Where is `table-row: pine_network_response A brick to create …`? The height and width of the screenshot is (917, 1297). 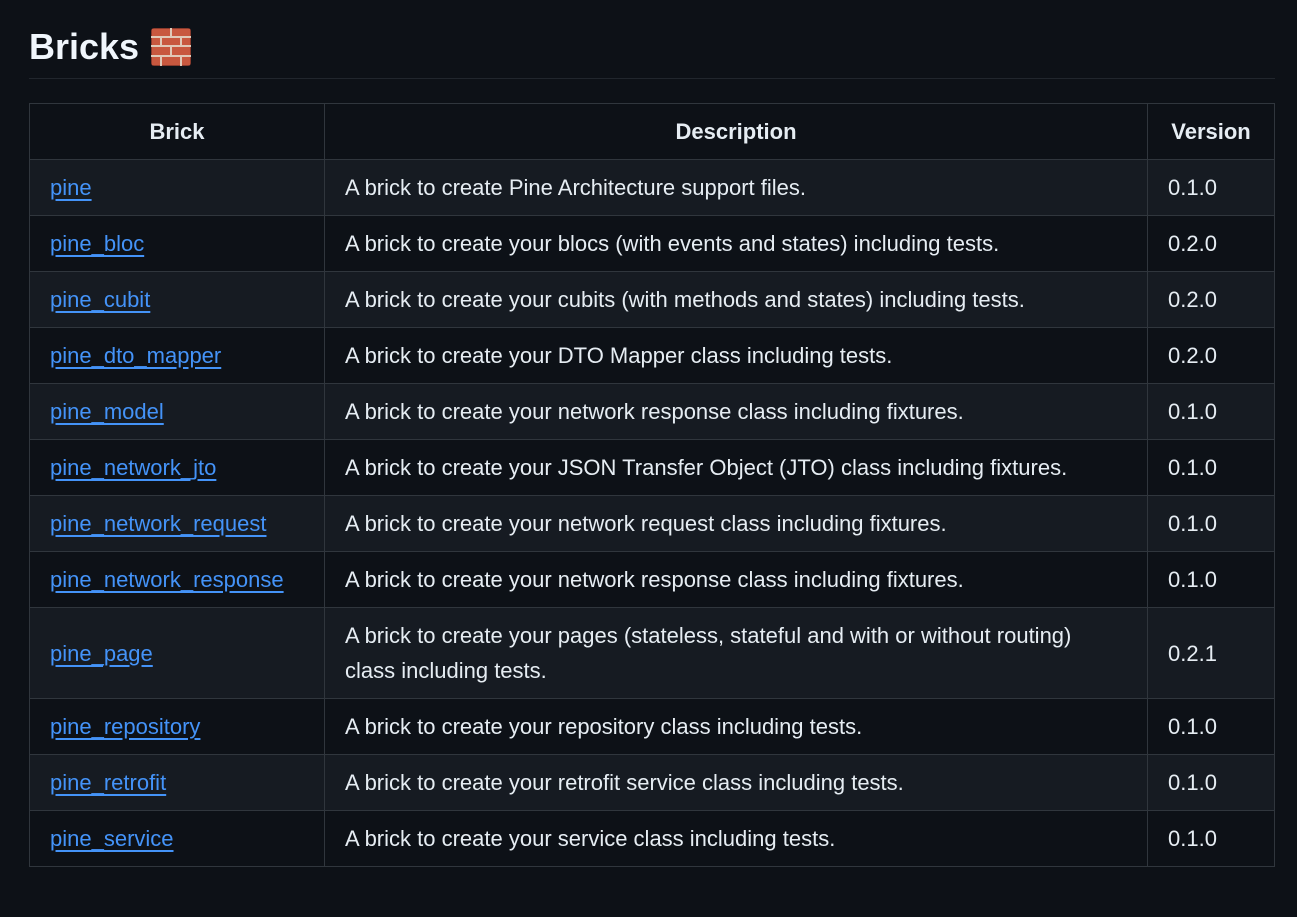 table-row: pine_network_response A brick to create … is located at coordinates (652, 579).